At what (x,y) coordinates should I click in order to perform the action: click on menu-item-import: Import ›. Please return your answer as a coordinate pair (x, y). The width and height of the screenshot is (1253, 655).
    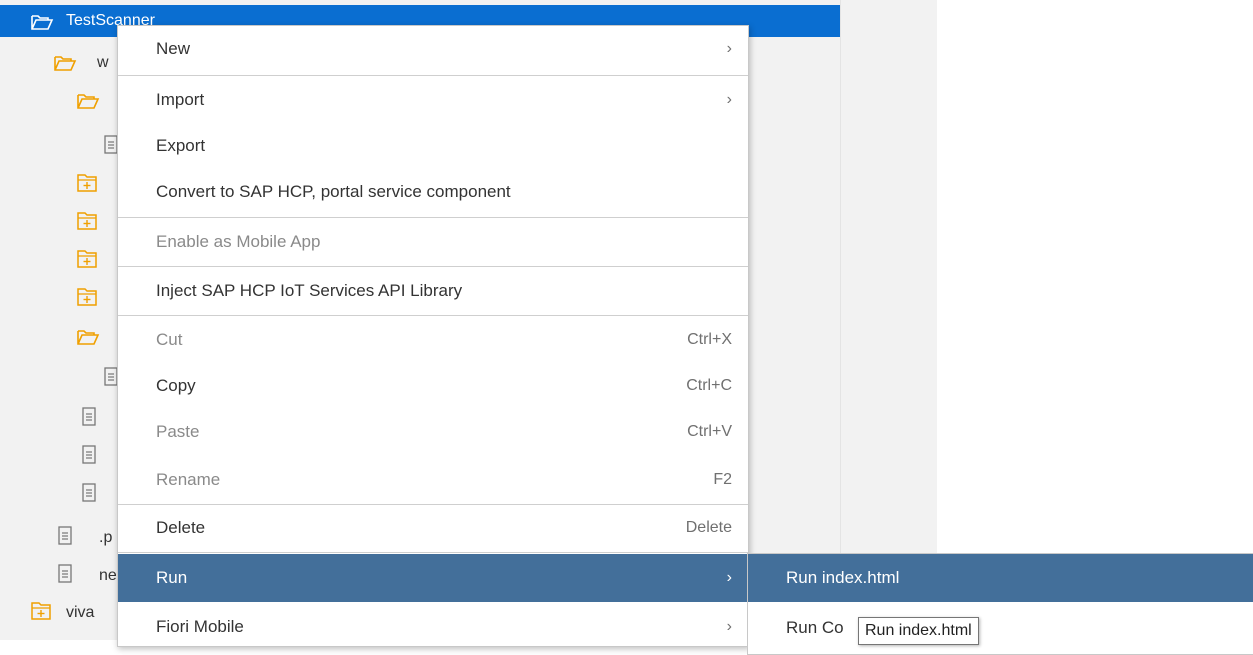
    Looking at the image, I should click on (433, 100).